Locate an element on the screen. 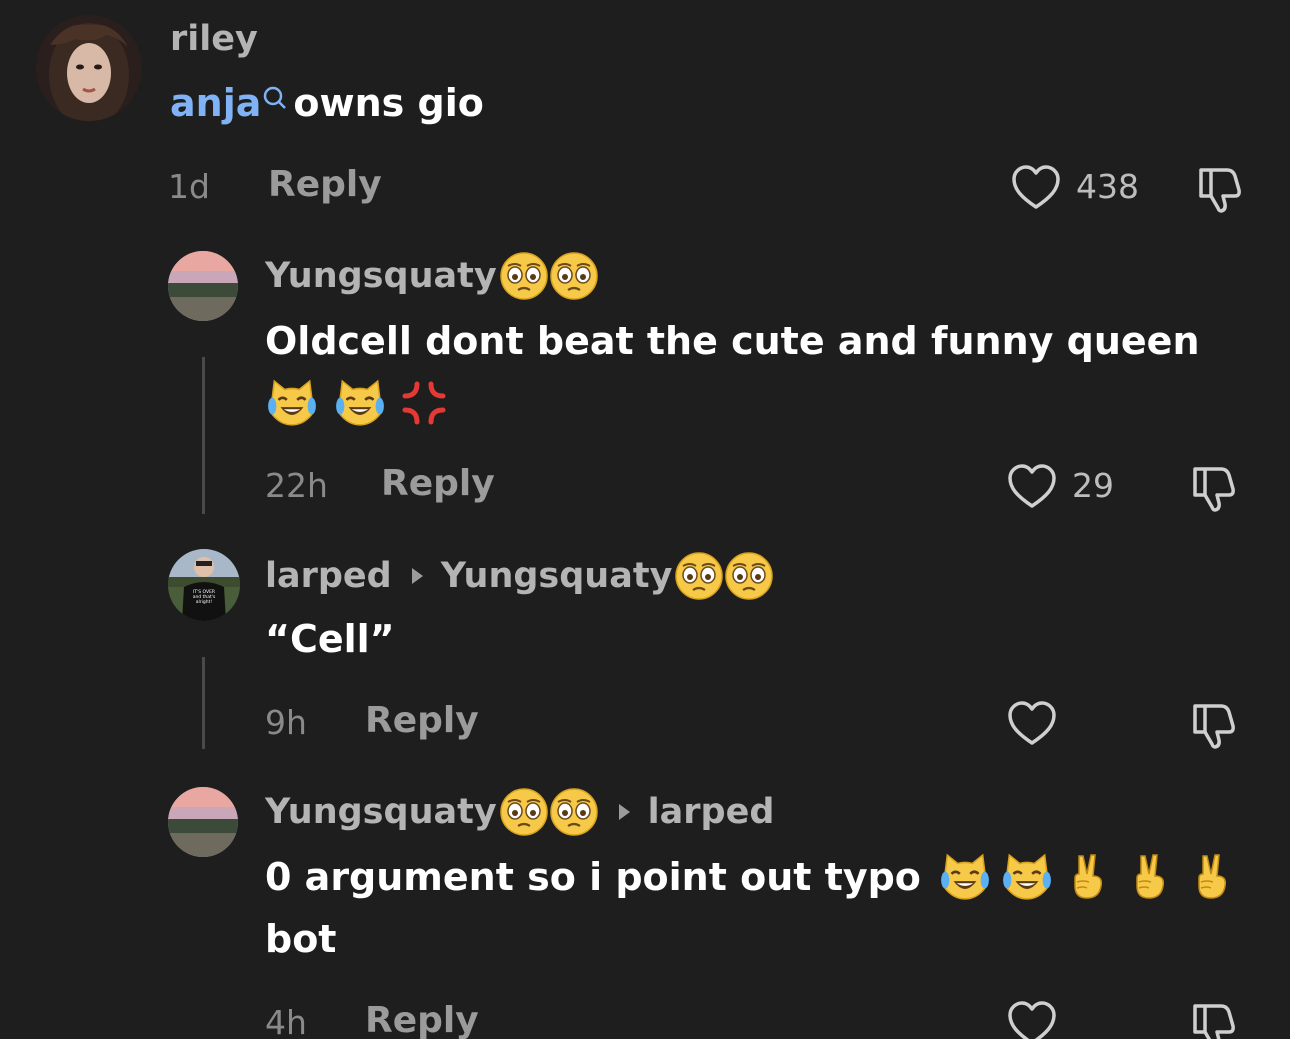 The height and width of the screenshot is (1039, 1290). comment-emoji-row is located at coordinates (357, 402).